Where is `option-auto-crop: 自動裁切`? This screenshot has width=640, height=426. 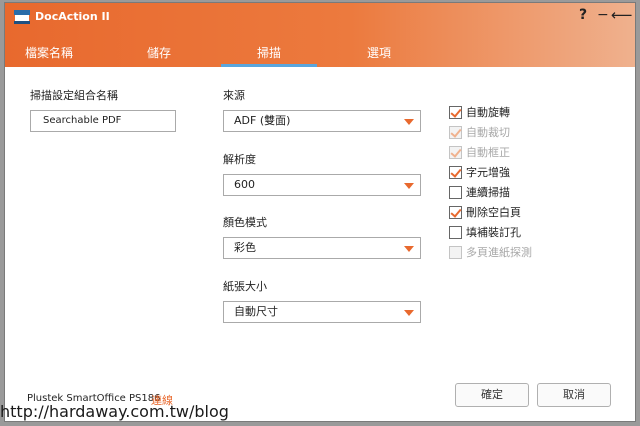
option-auto-crop: 自動裁切 is located at coordinates (534, 133).